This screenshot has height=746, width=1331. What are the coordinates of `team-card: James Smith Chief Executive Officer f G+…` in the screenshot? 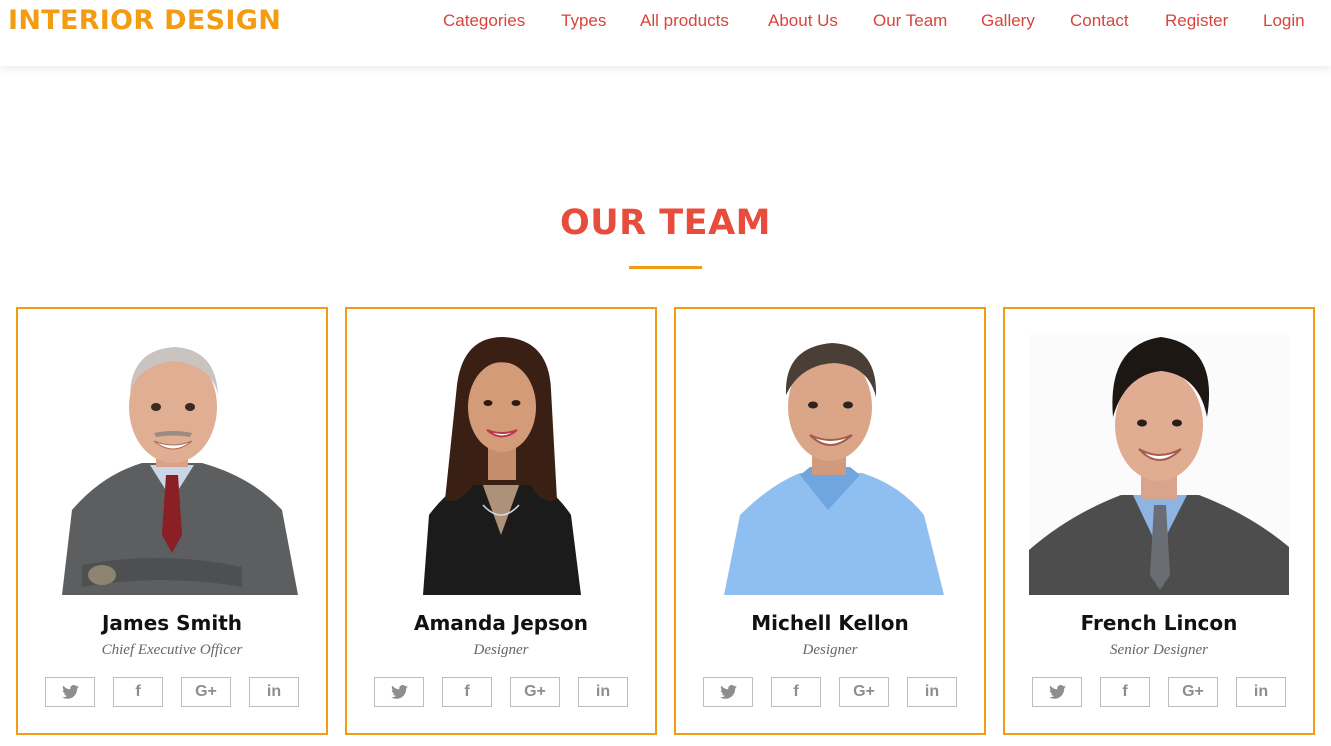 It's located at (172, 521).